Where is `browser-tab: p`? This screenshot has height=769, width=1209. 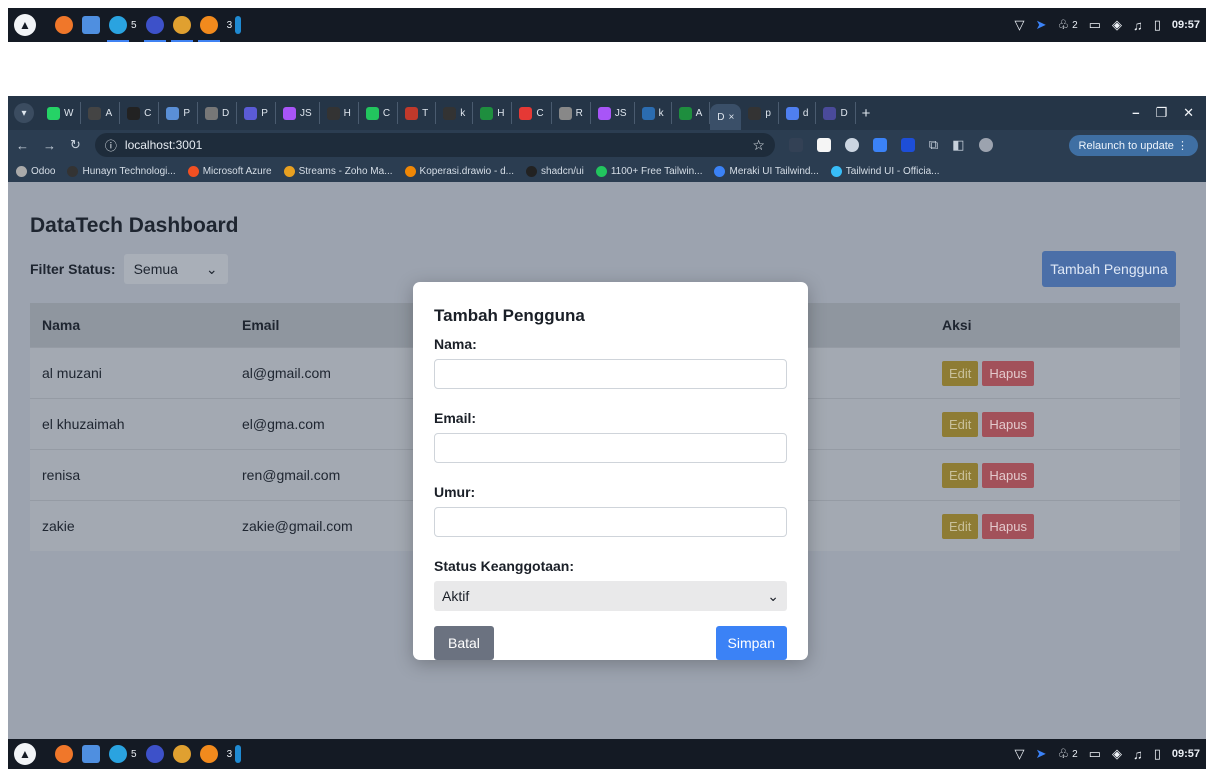
browser-tab: p is located at coordinates (760, 113).